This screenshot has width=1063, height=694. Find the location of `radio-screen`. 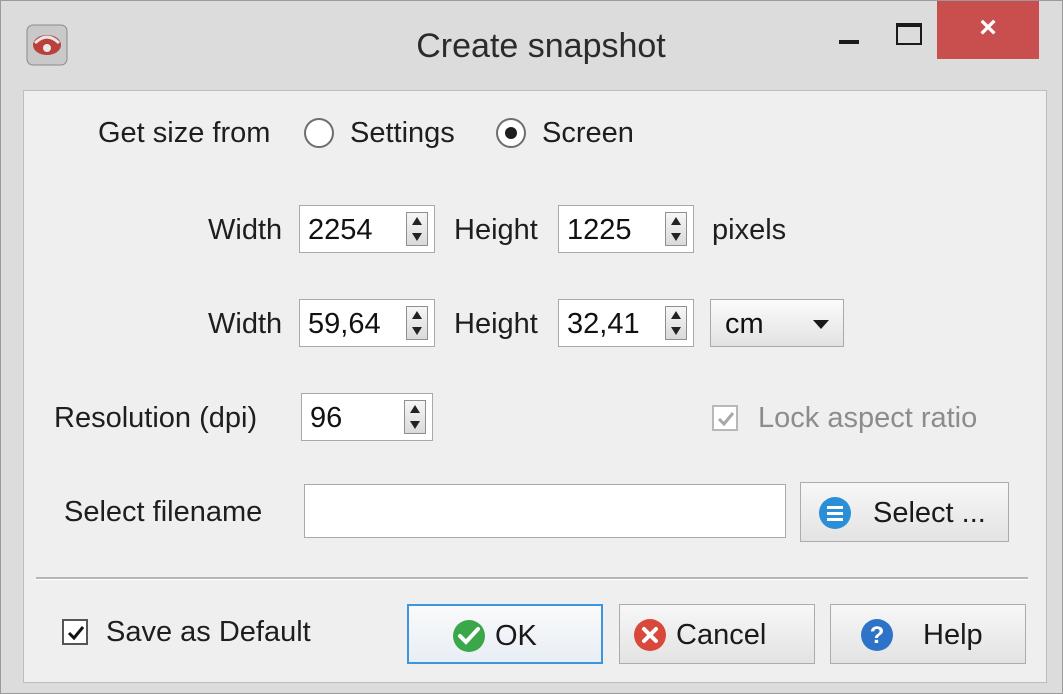

radio-screen is located at coordinates (511, 133).